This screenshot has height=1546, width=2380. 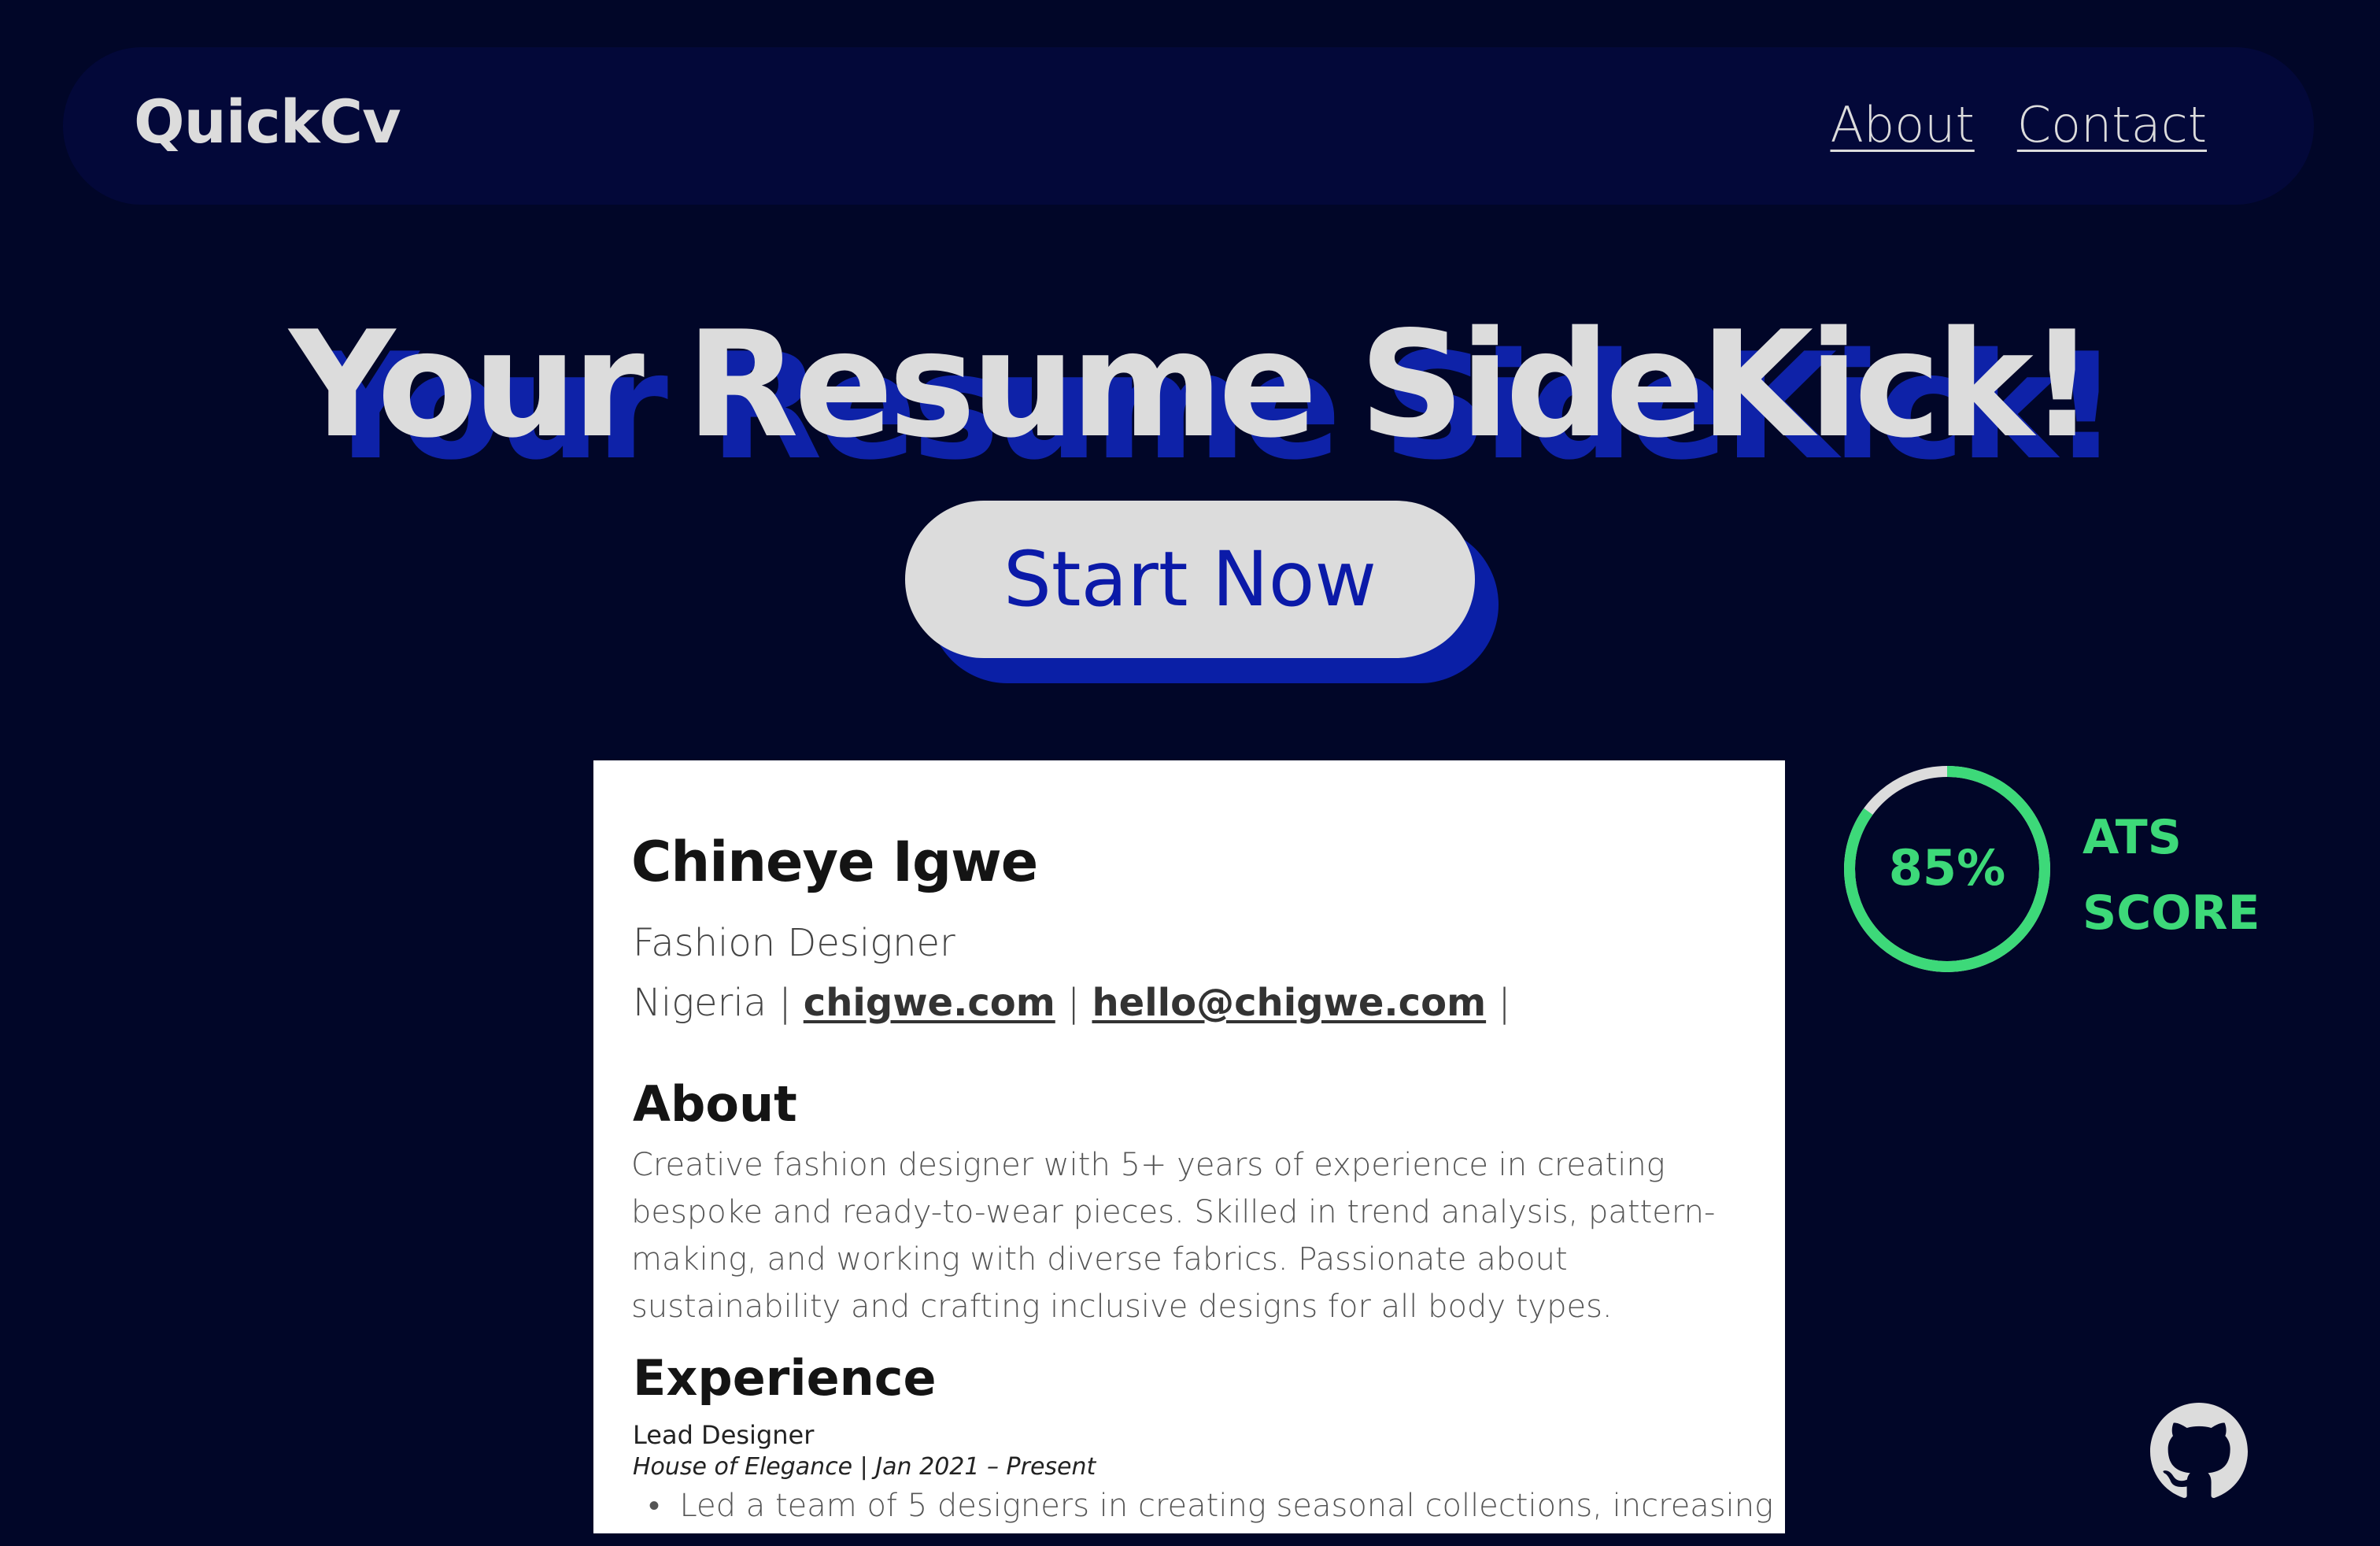 I want to click on resume-experience-role: Lead Designer, so click(x=724, y=1435).